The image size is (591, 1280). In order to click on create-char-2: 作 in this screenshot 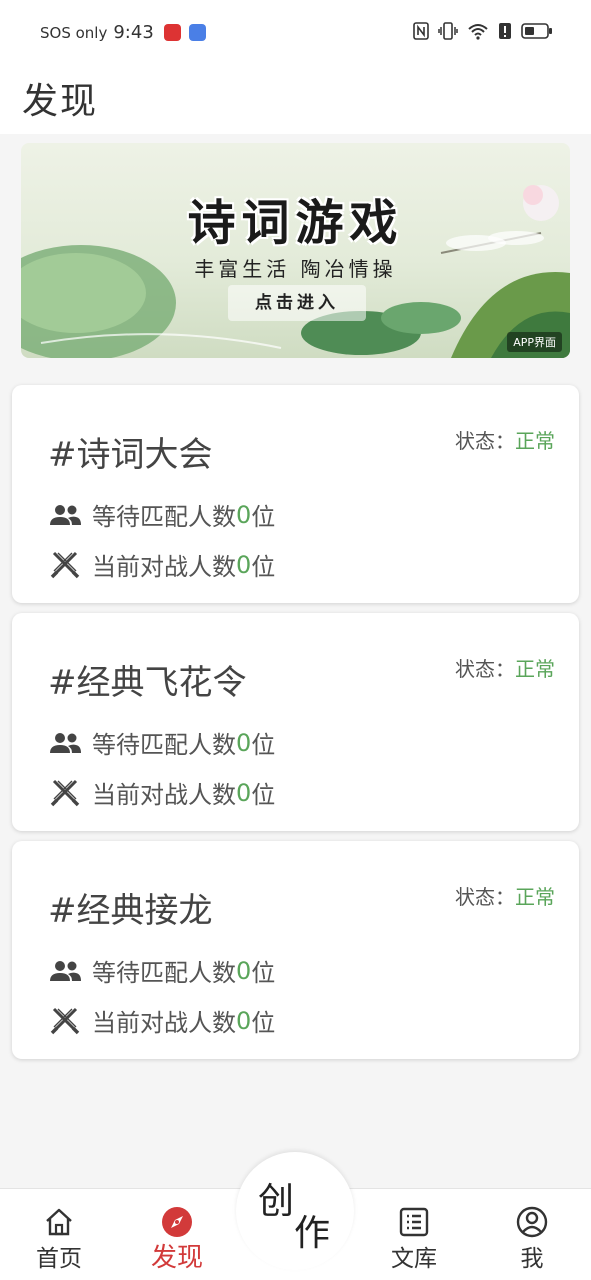, I will do `click(312, 1233)`.